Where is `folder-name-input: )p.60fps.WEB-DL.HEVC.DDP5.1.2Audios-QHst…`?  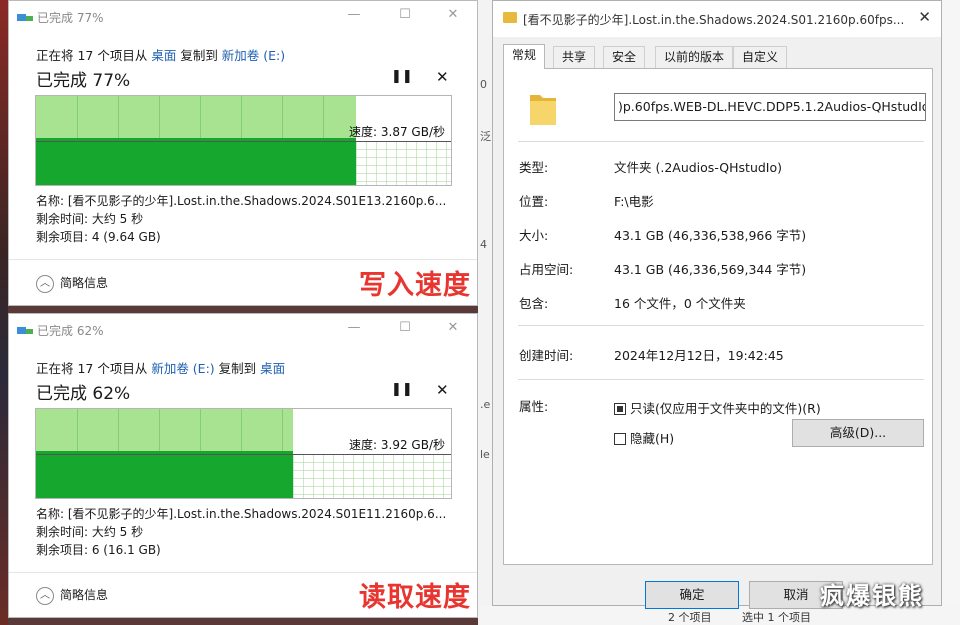 folder-name-input: )p.60fps.WEB-DL.HEVC.DDP5.1.2Audios-QHst… is located at coordinates (770, 107).